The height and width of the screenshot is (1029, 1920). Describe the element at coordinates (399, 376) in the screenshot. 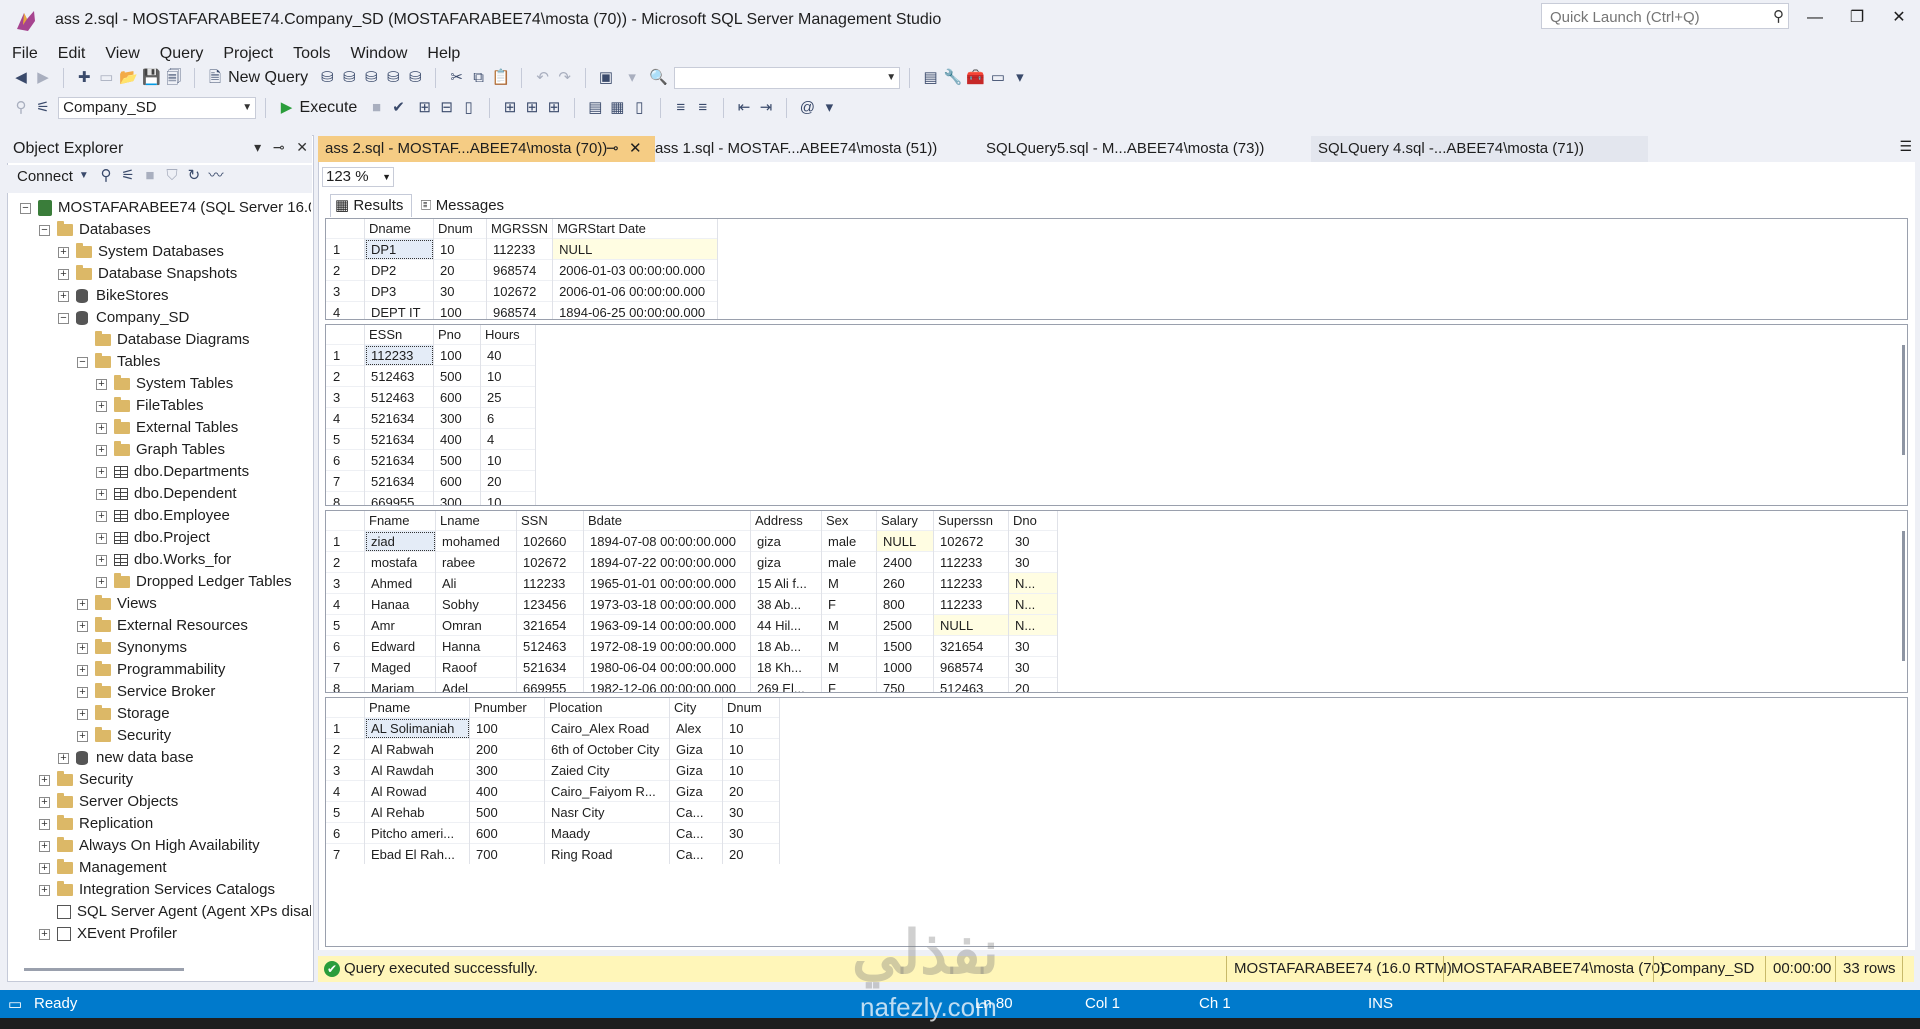

I see `grid-cell: 512463` at that location.